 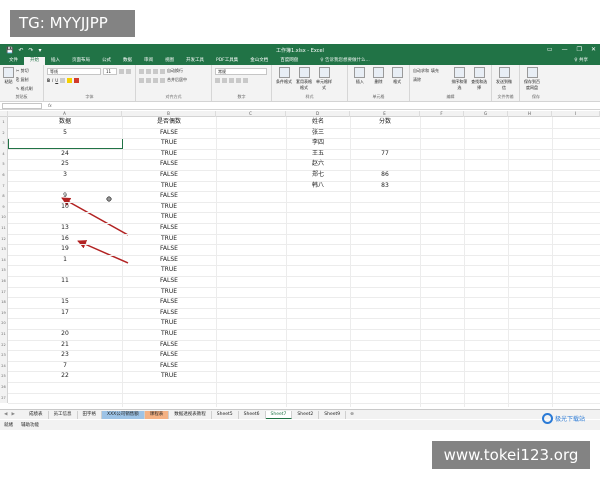 I want to click on cell-name: 张三, so click(x=318, y=133).